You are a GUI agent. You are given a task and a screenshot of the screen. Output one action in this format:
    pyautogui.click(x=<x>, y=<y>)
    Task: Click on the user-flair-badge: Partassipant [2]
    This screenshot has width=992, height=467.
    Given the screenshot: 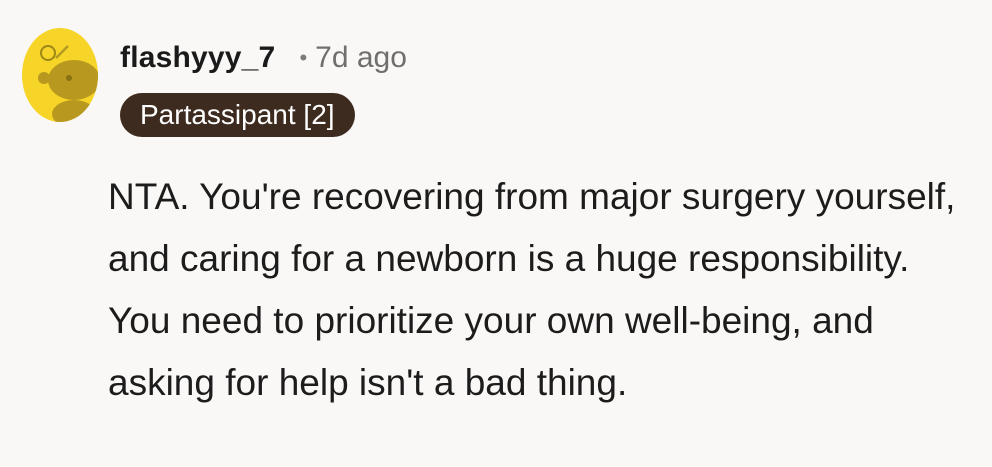 What is the action you would take?
    pyautogui.click(x=237, y=115)
    